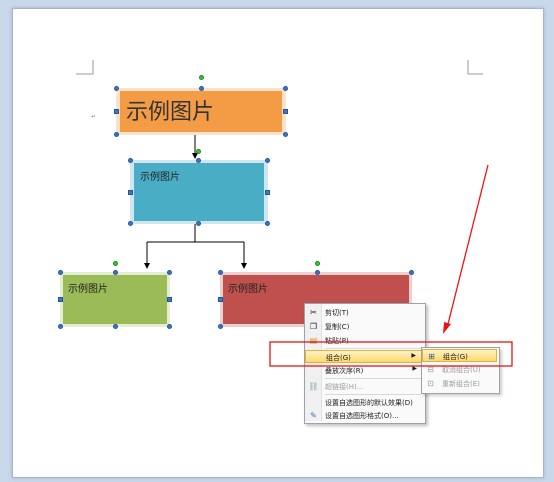 The height and width of the screenshot is (482, 554). I want to click on annotation-arrow, so click(467, 246).